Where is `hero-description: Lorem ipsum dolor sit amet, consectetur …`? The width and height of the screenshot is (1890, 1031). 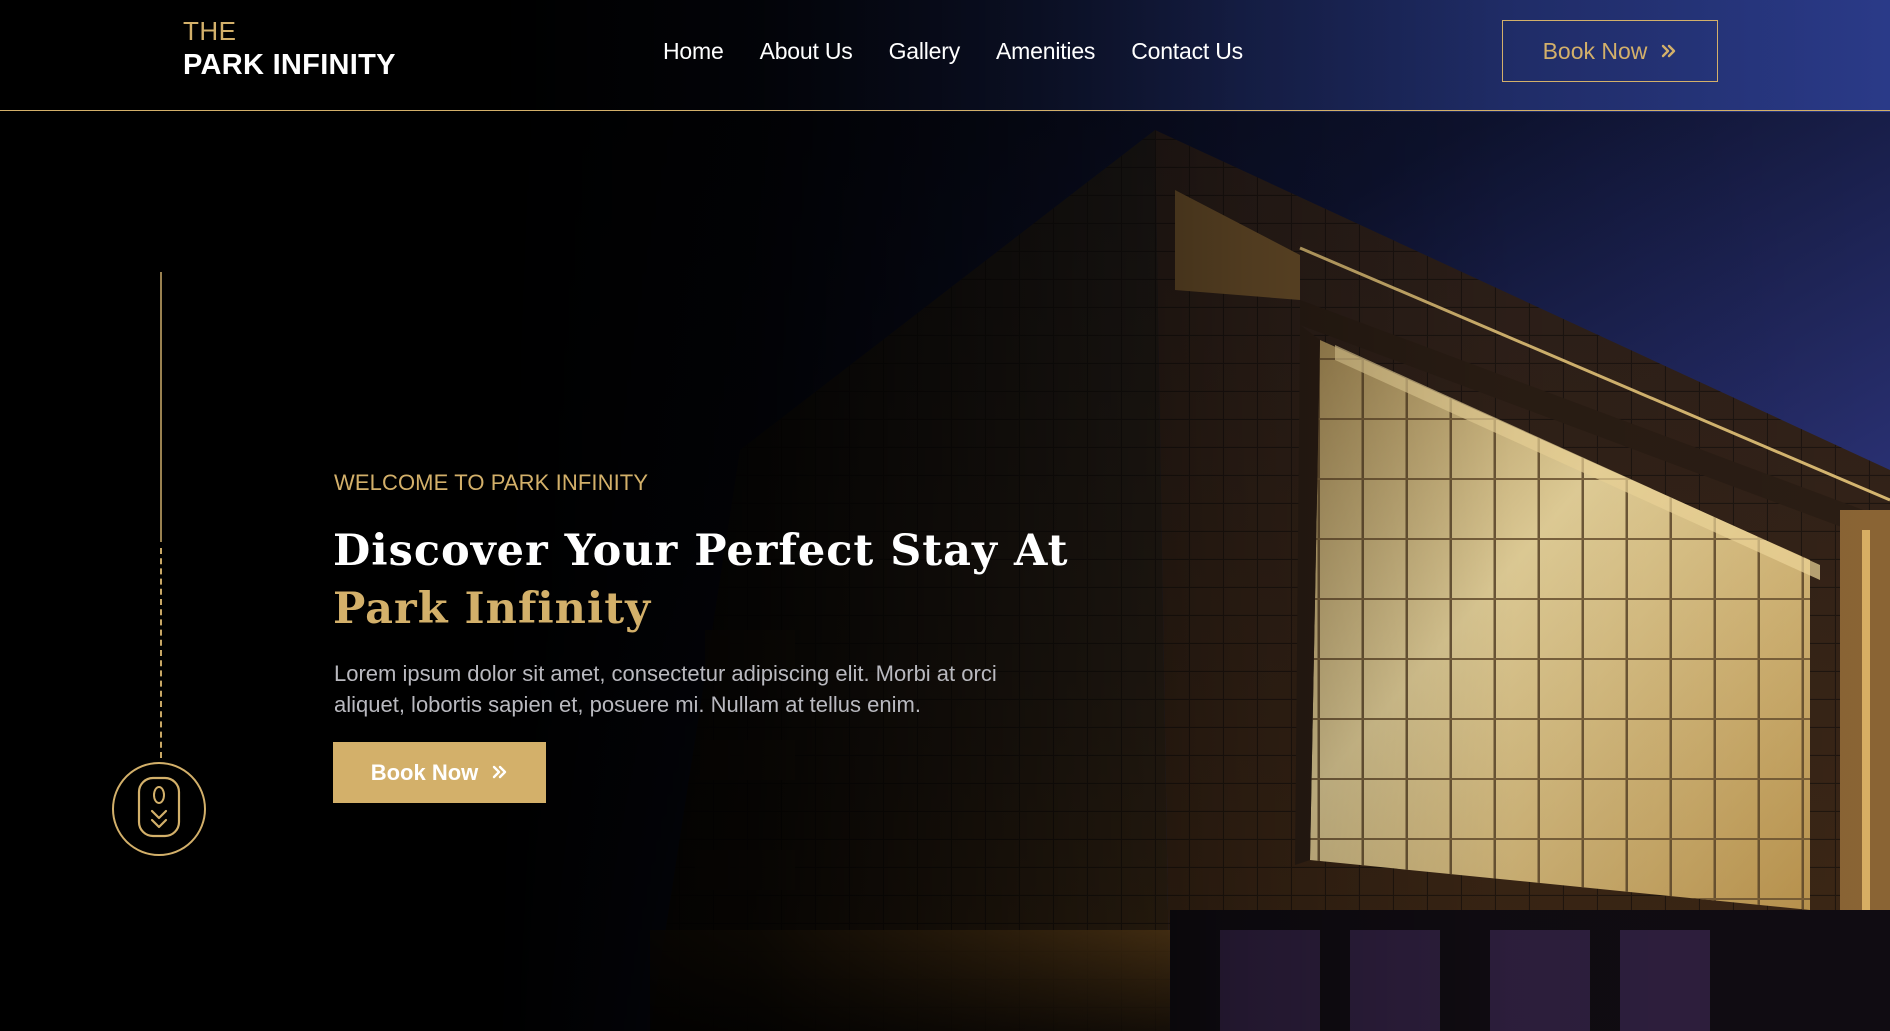
hero-description: Lorem ipsum dolor sit amet, consectetur … is located at coordinates (714, 689).